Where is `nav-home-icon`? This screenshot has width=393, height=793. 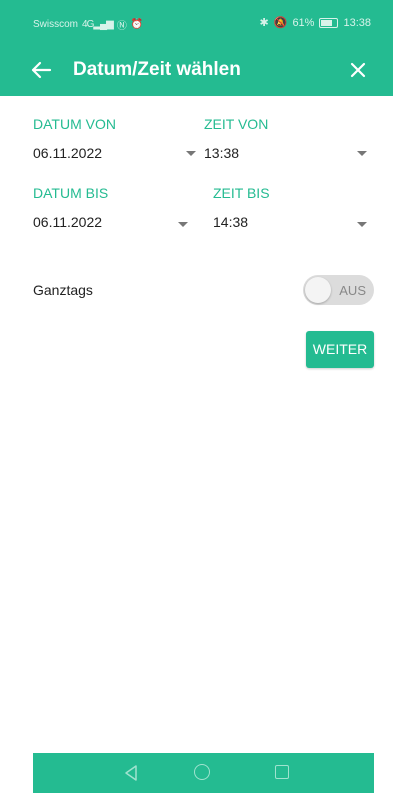
nav-home-icon is located at coordinates (202, 772).